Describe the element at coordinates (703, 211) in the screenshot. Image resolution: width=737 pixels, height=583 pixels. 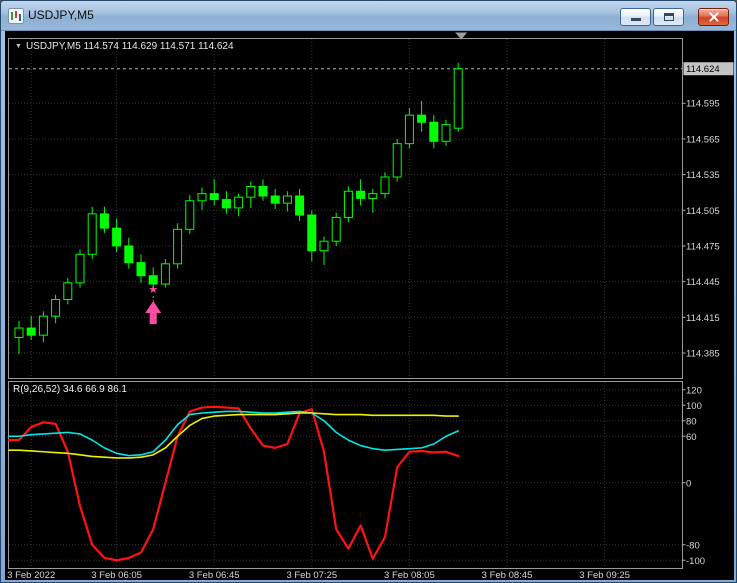
I see `price-scale-label: 114.505` at that location.